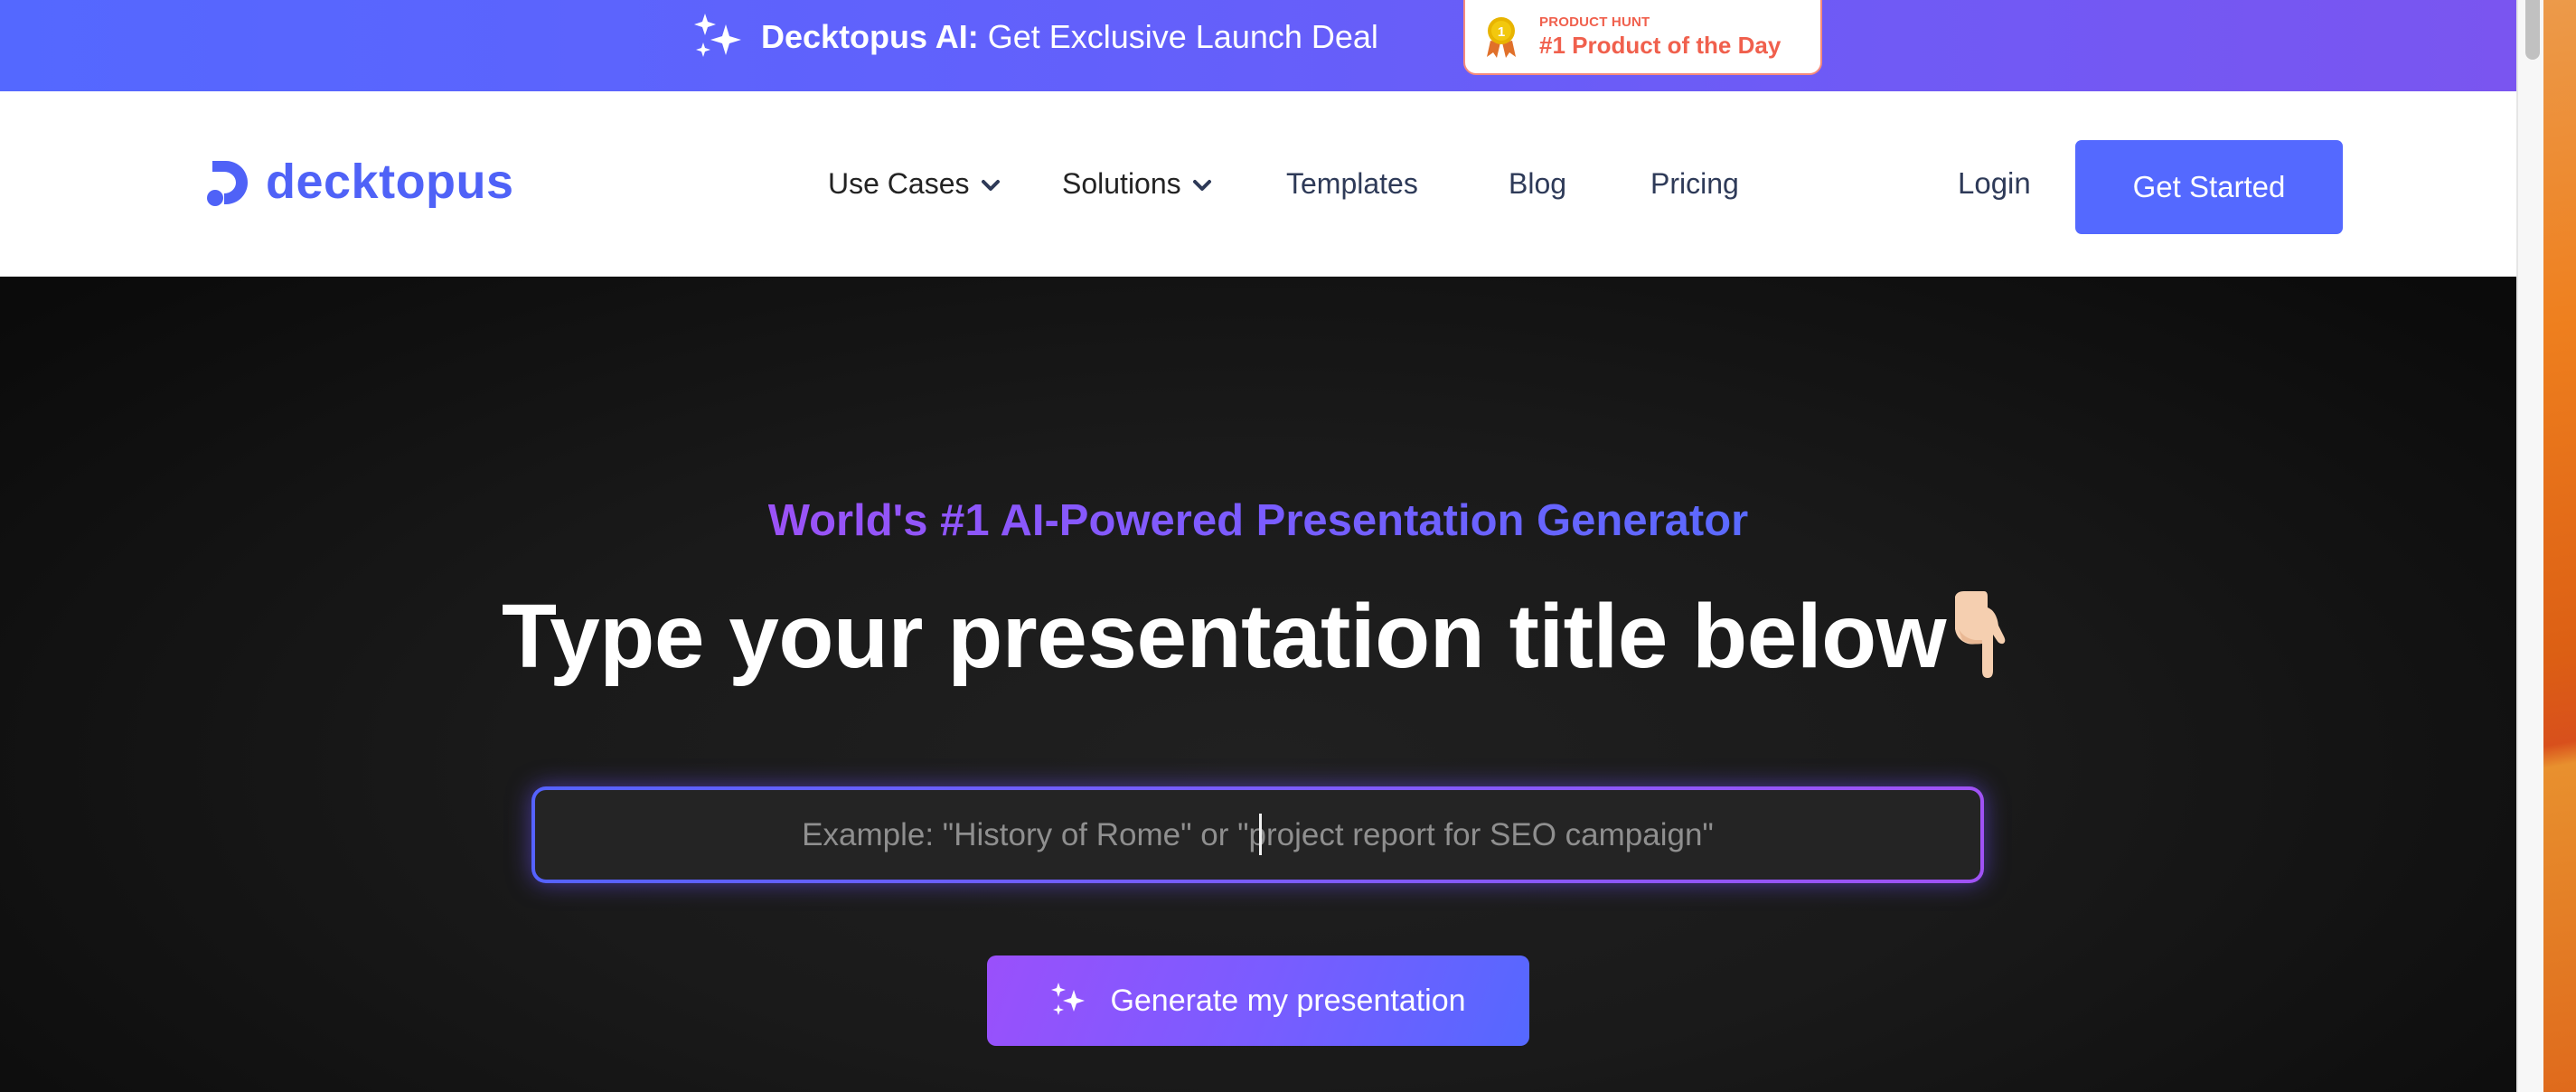 This screenshot has height=1092, width=2576. Describe the element at coordinates (870, 36) in the screenshot. I see `promo-brand: Decktopus AI:` at that location.